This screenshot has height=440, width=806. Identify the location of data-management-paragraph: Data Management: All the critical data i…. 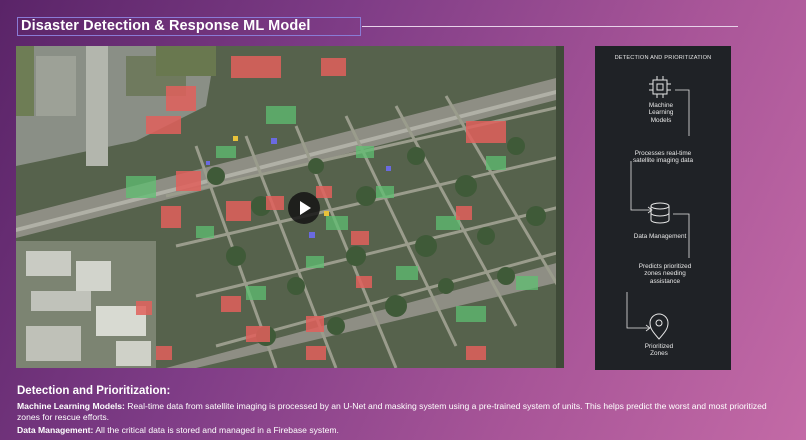
(402, 430).